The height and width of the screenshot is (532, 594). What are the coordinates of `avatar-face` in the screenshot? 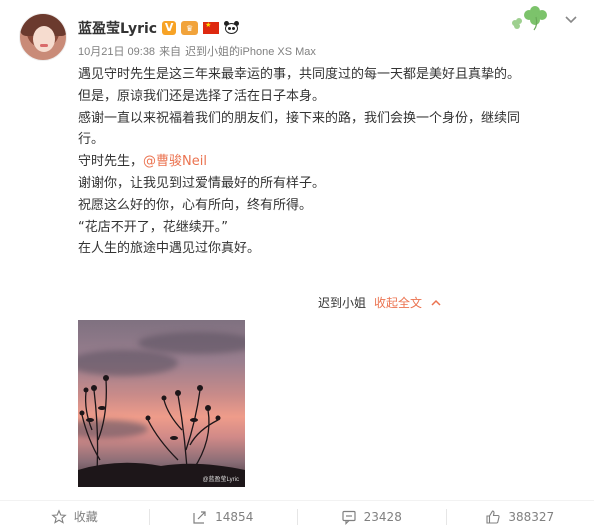 It's located at (44, 39).